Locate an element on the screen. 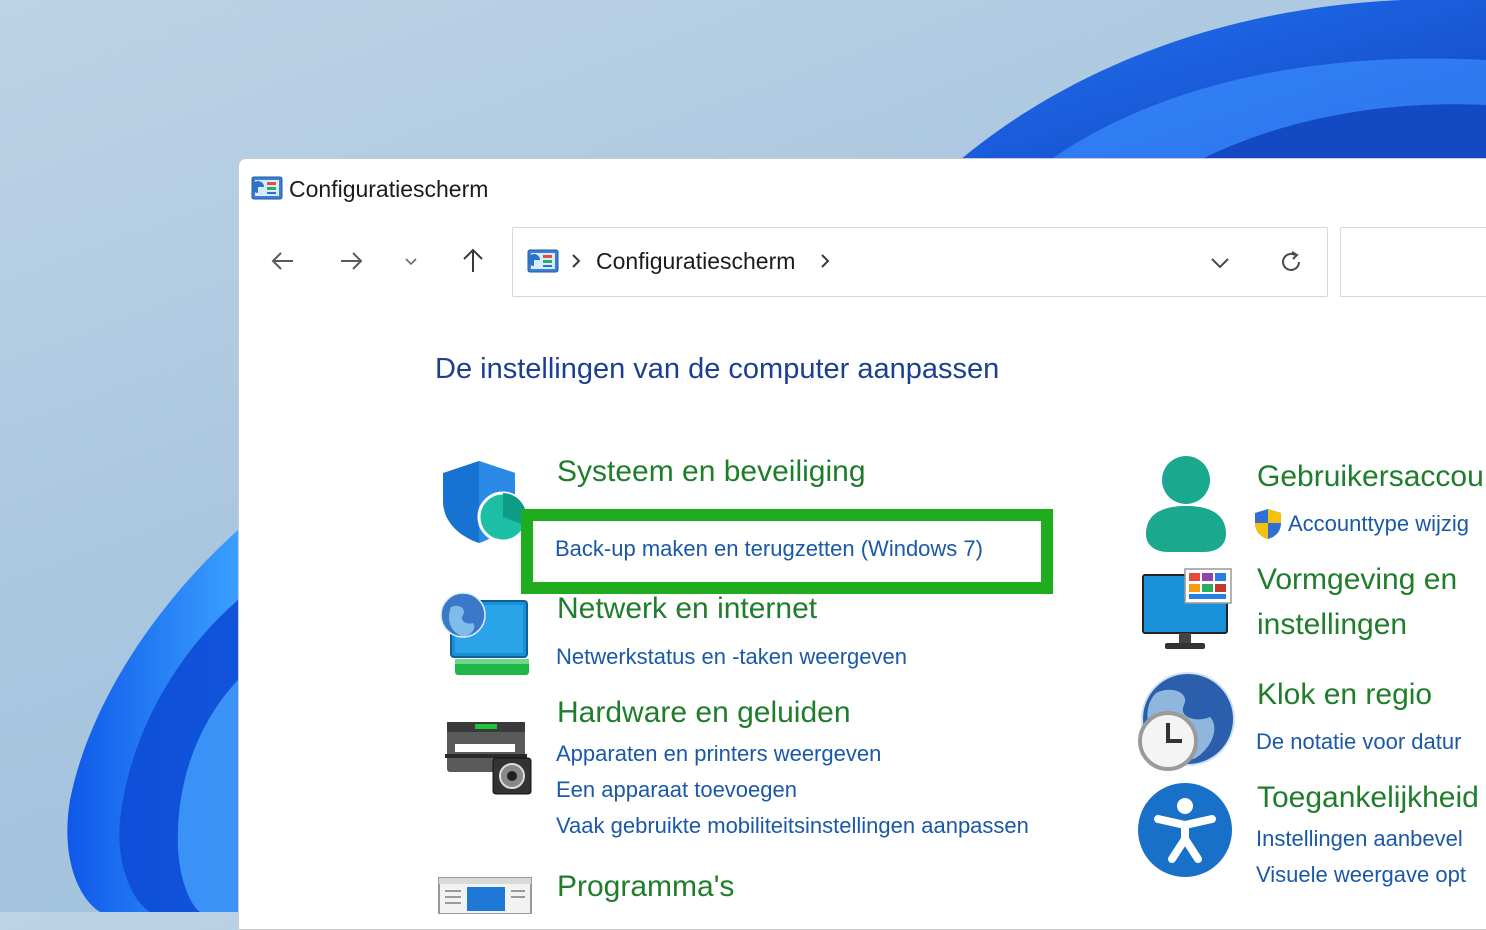 The height and width of the screenshot is (930, 1486). link-change-account-type: Accounttype wijzig is located at coordinates (1378, 524).